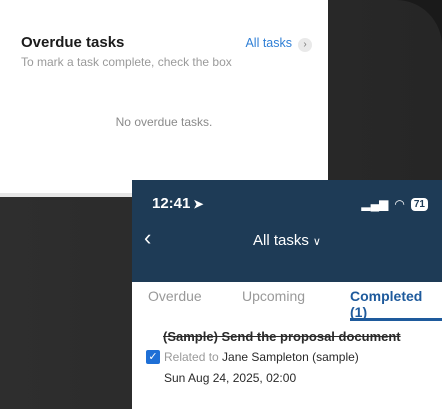 Image resolution: width=442 pixels, height=409 pixels. Describe the element at coordinates (164, 122) in the screenshot. I see `empty-state-message: No overdue tasks.` at that location.